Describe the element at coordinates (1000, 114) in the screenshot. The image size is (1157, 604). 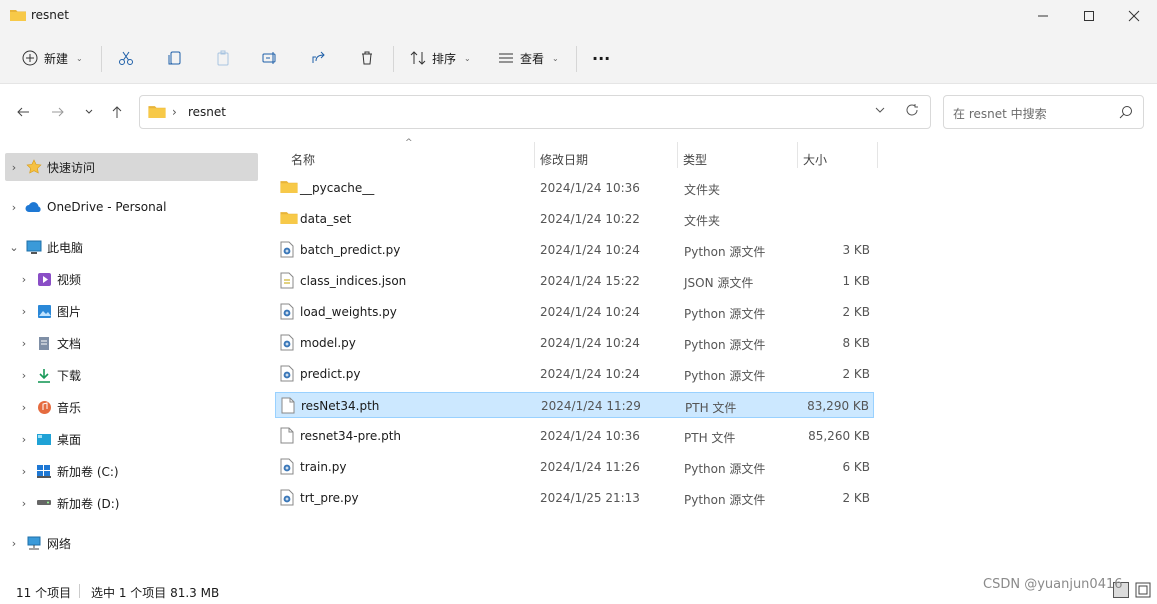
I see `search-placeholder: 在 resnet 中搜索` at that location.